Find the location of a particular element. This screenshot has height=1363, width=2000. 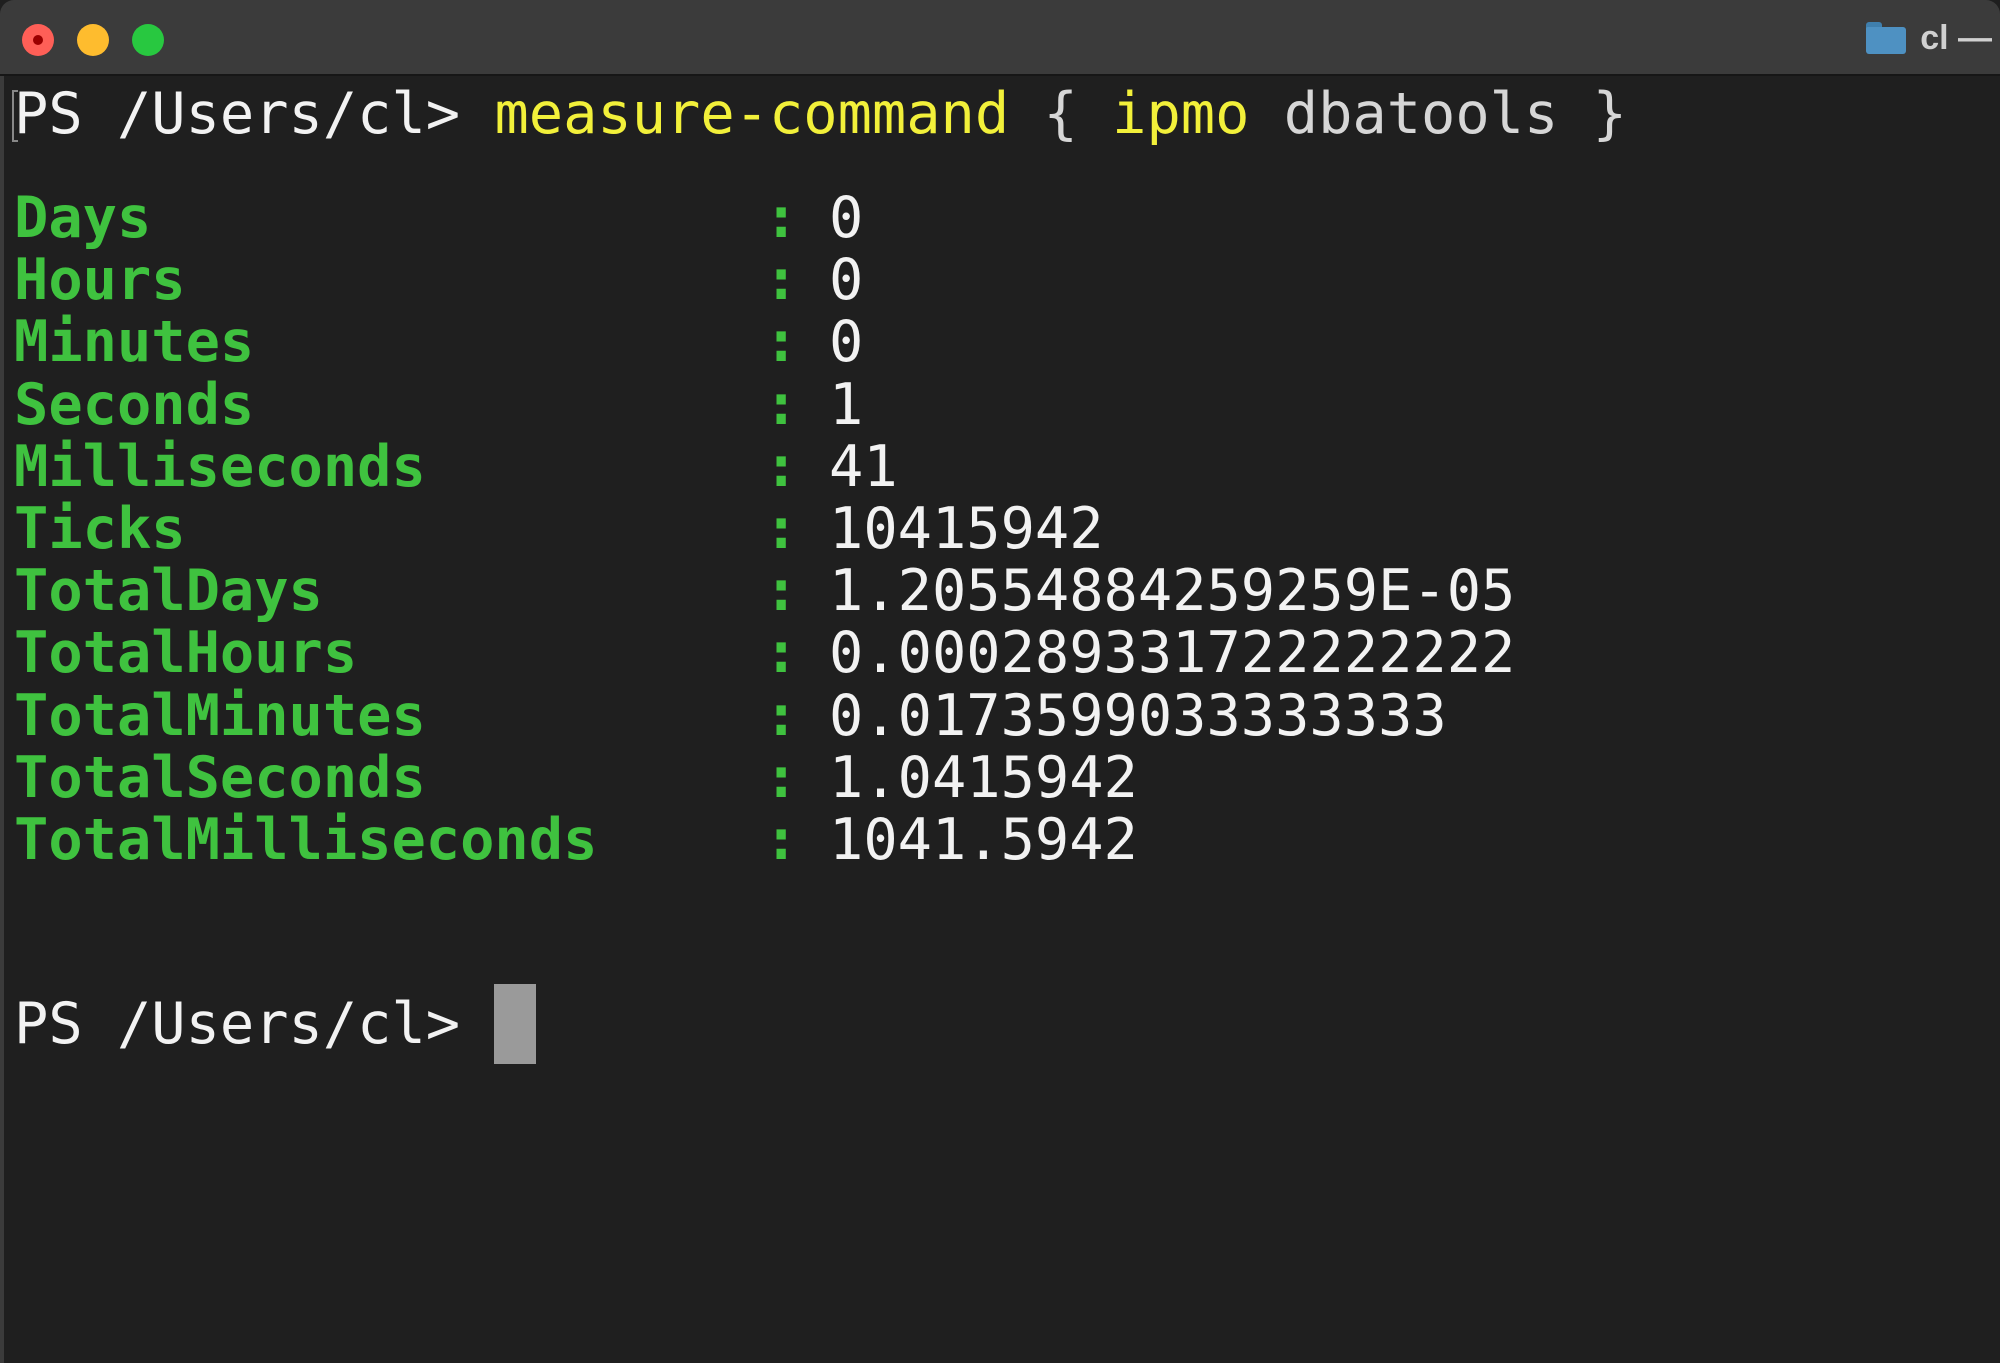

zoom-button is located at coordinates (148, 40).